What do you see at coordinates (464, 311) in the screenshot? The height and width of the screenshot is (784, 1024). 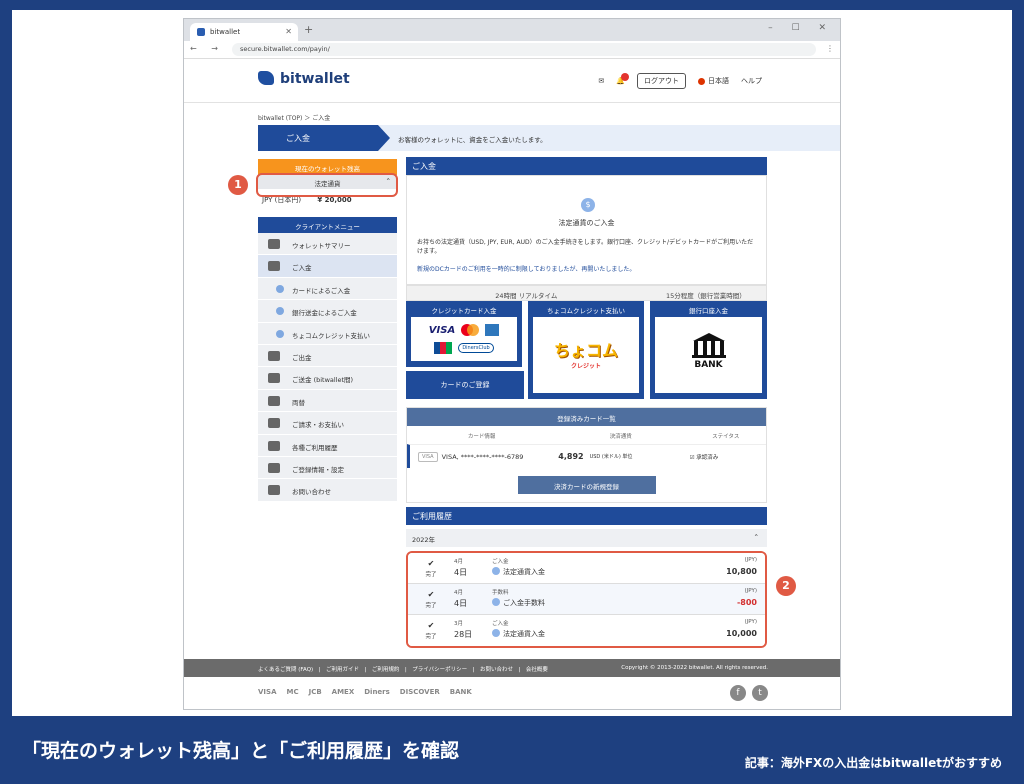 I see `credit-card-label: クレジットカード入金` at bounding box center [464, 311].